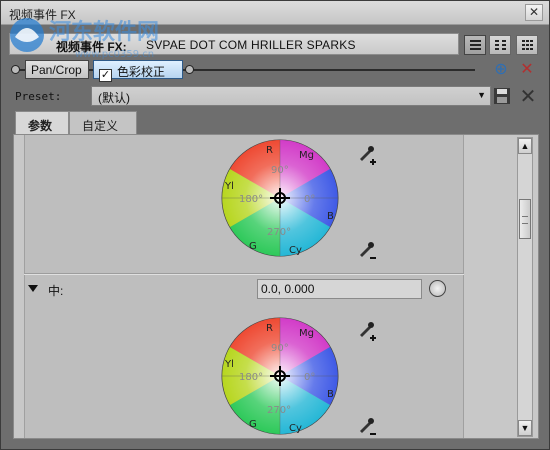  Describe the element at coordinates (330, 394) in the screenshot. I see `wheel2-label-b: B` at that location.